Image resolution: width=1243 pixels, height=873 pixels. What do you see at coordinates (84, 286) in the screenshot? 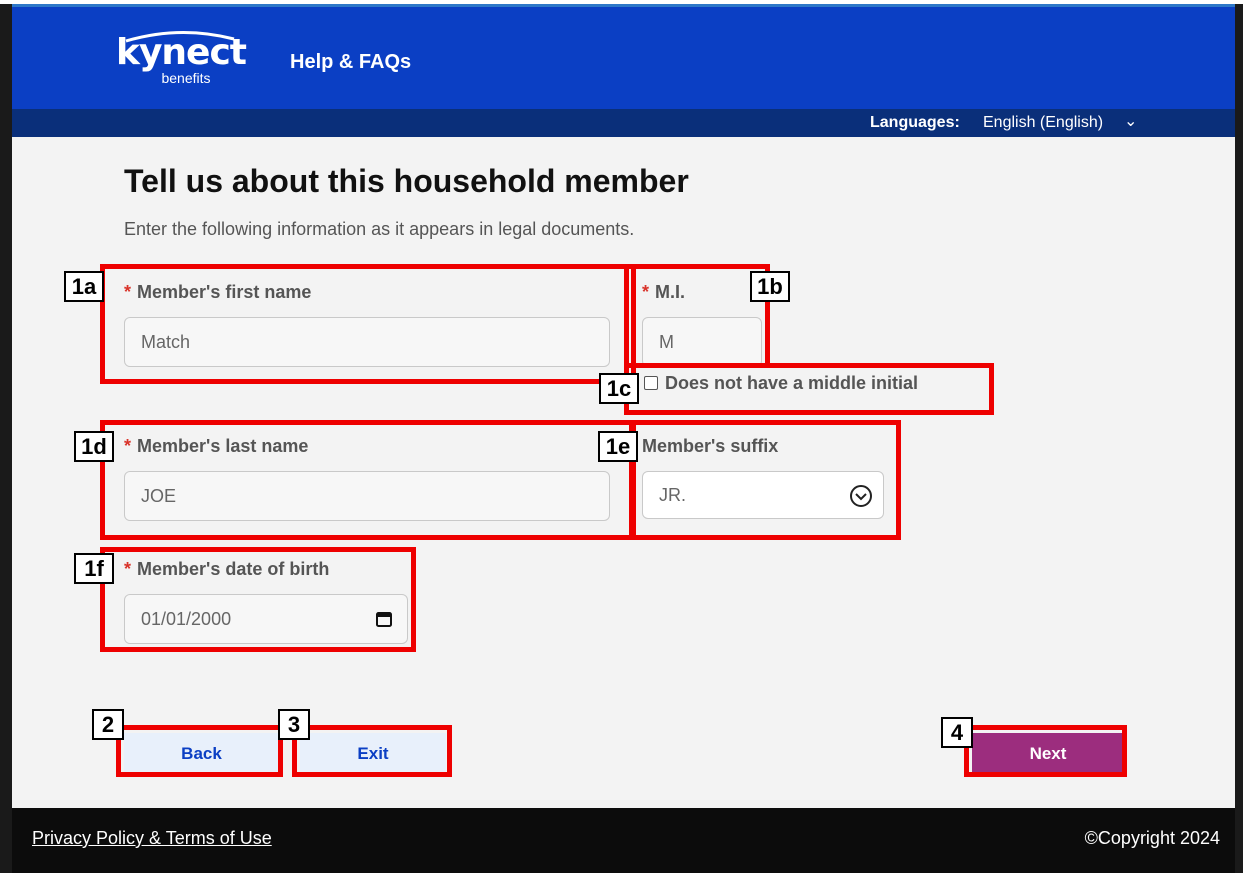
I see `annotation-label-1a: 1a` at bounding box center [84, 286].